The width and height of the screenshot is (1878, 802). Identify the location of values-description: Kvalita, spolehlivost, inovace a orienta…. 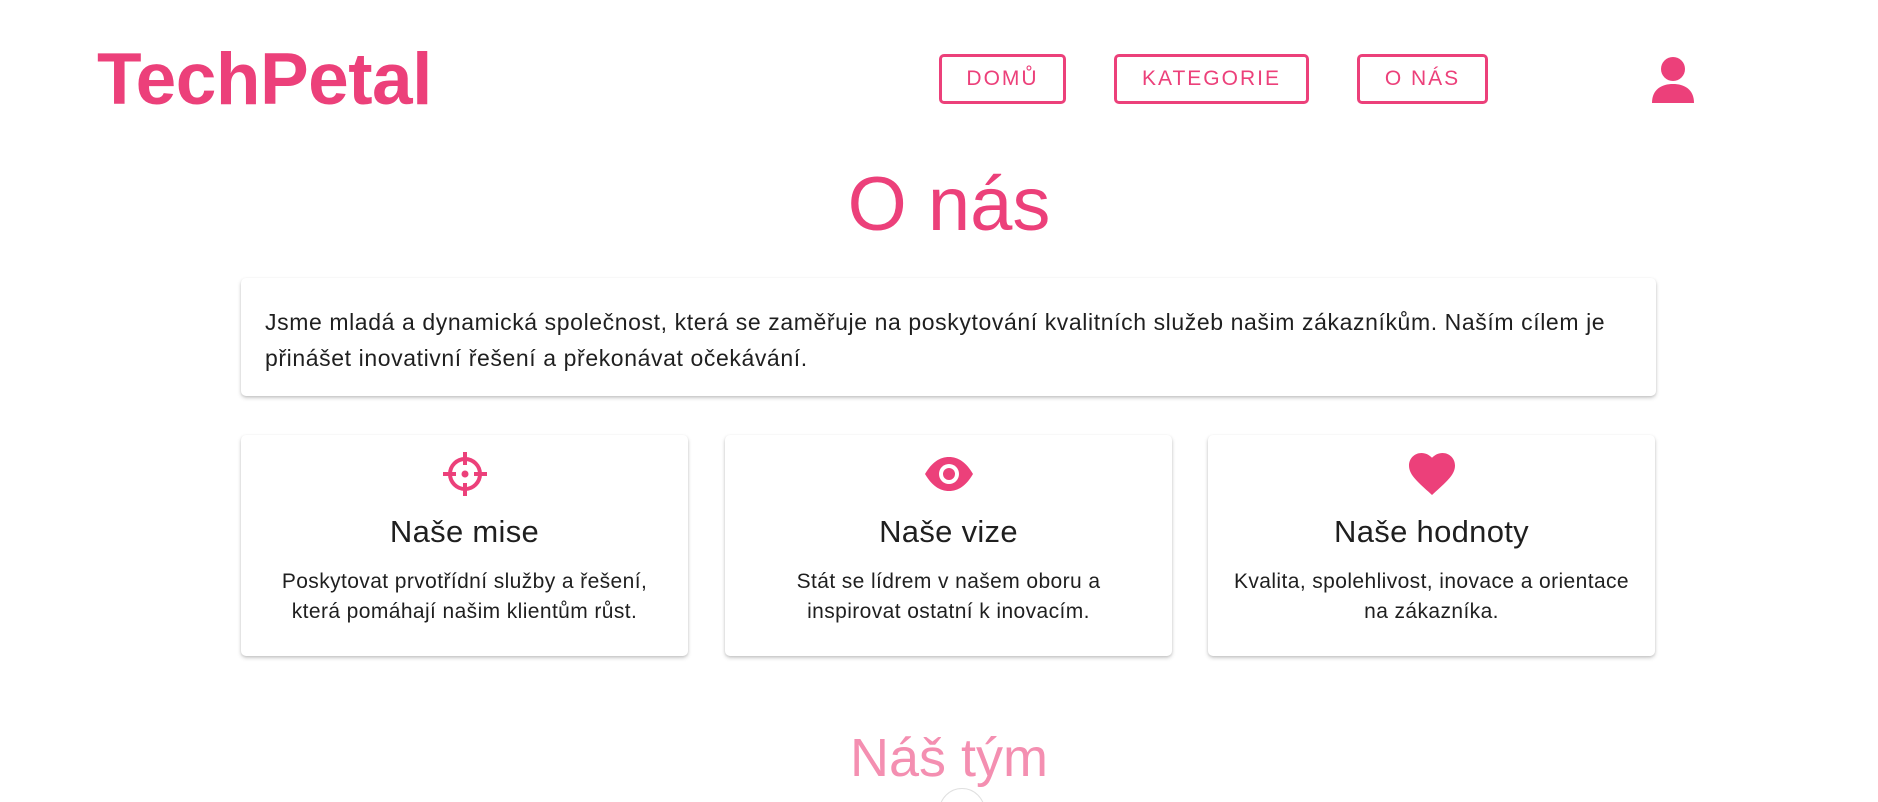
(1431, 596).